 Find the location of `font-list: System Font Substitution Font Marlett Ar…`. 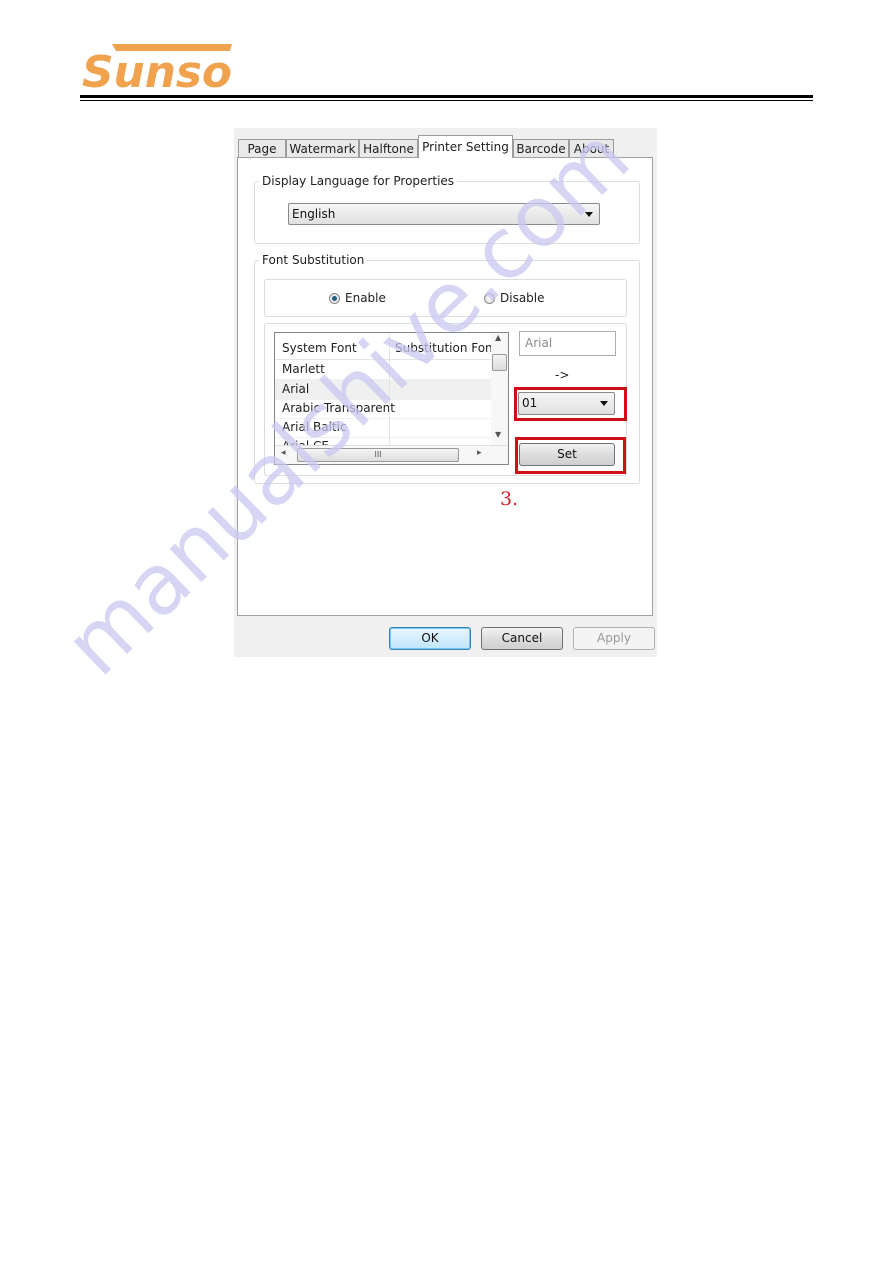

font-list: System Font Substitution Font Marlett Ar… is located at coordinates (391, 398).